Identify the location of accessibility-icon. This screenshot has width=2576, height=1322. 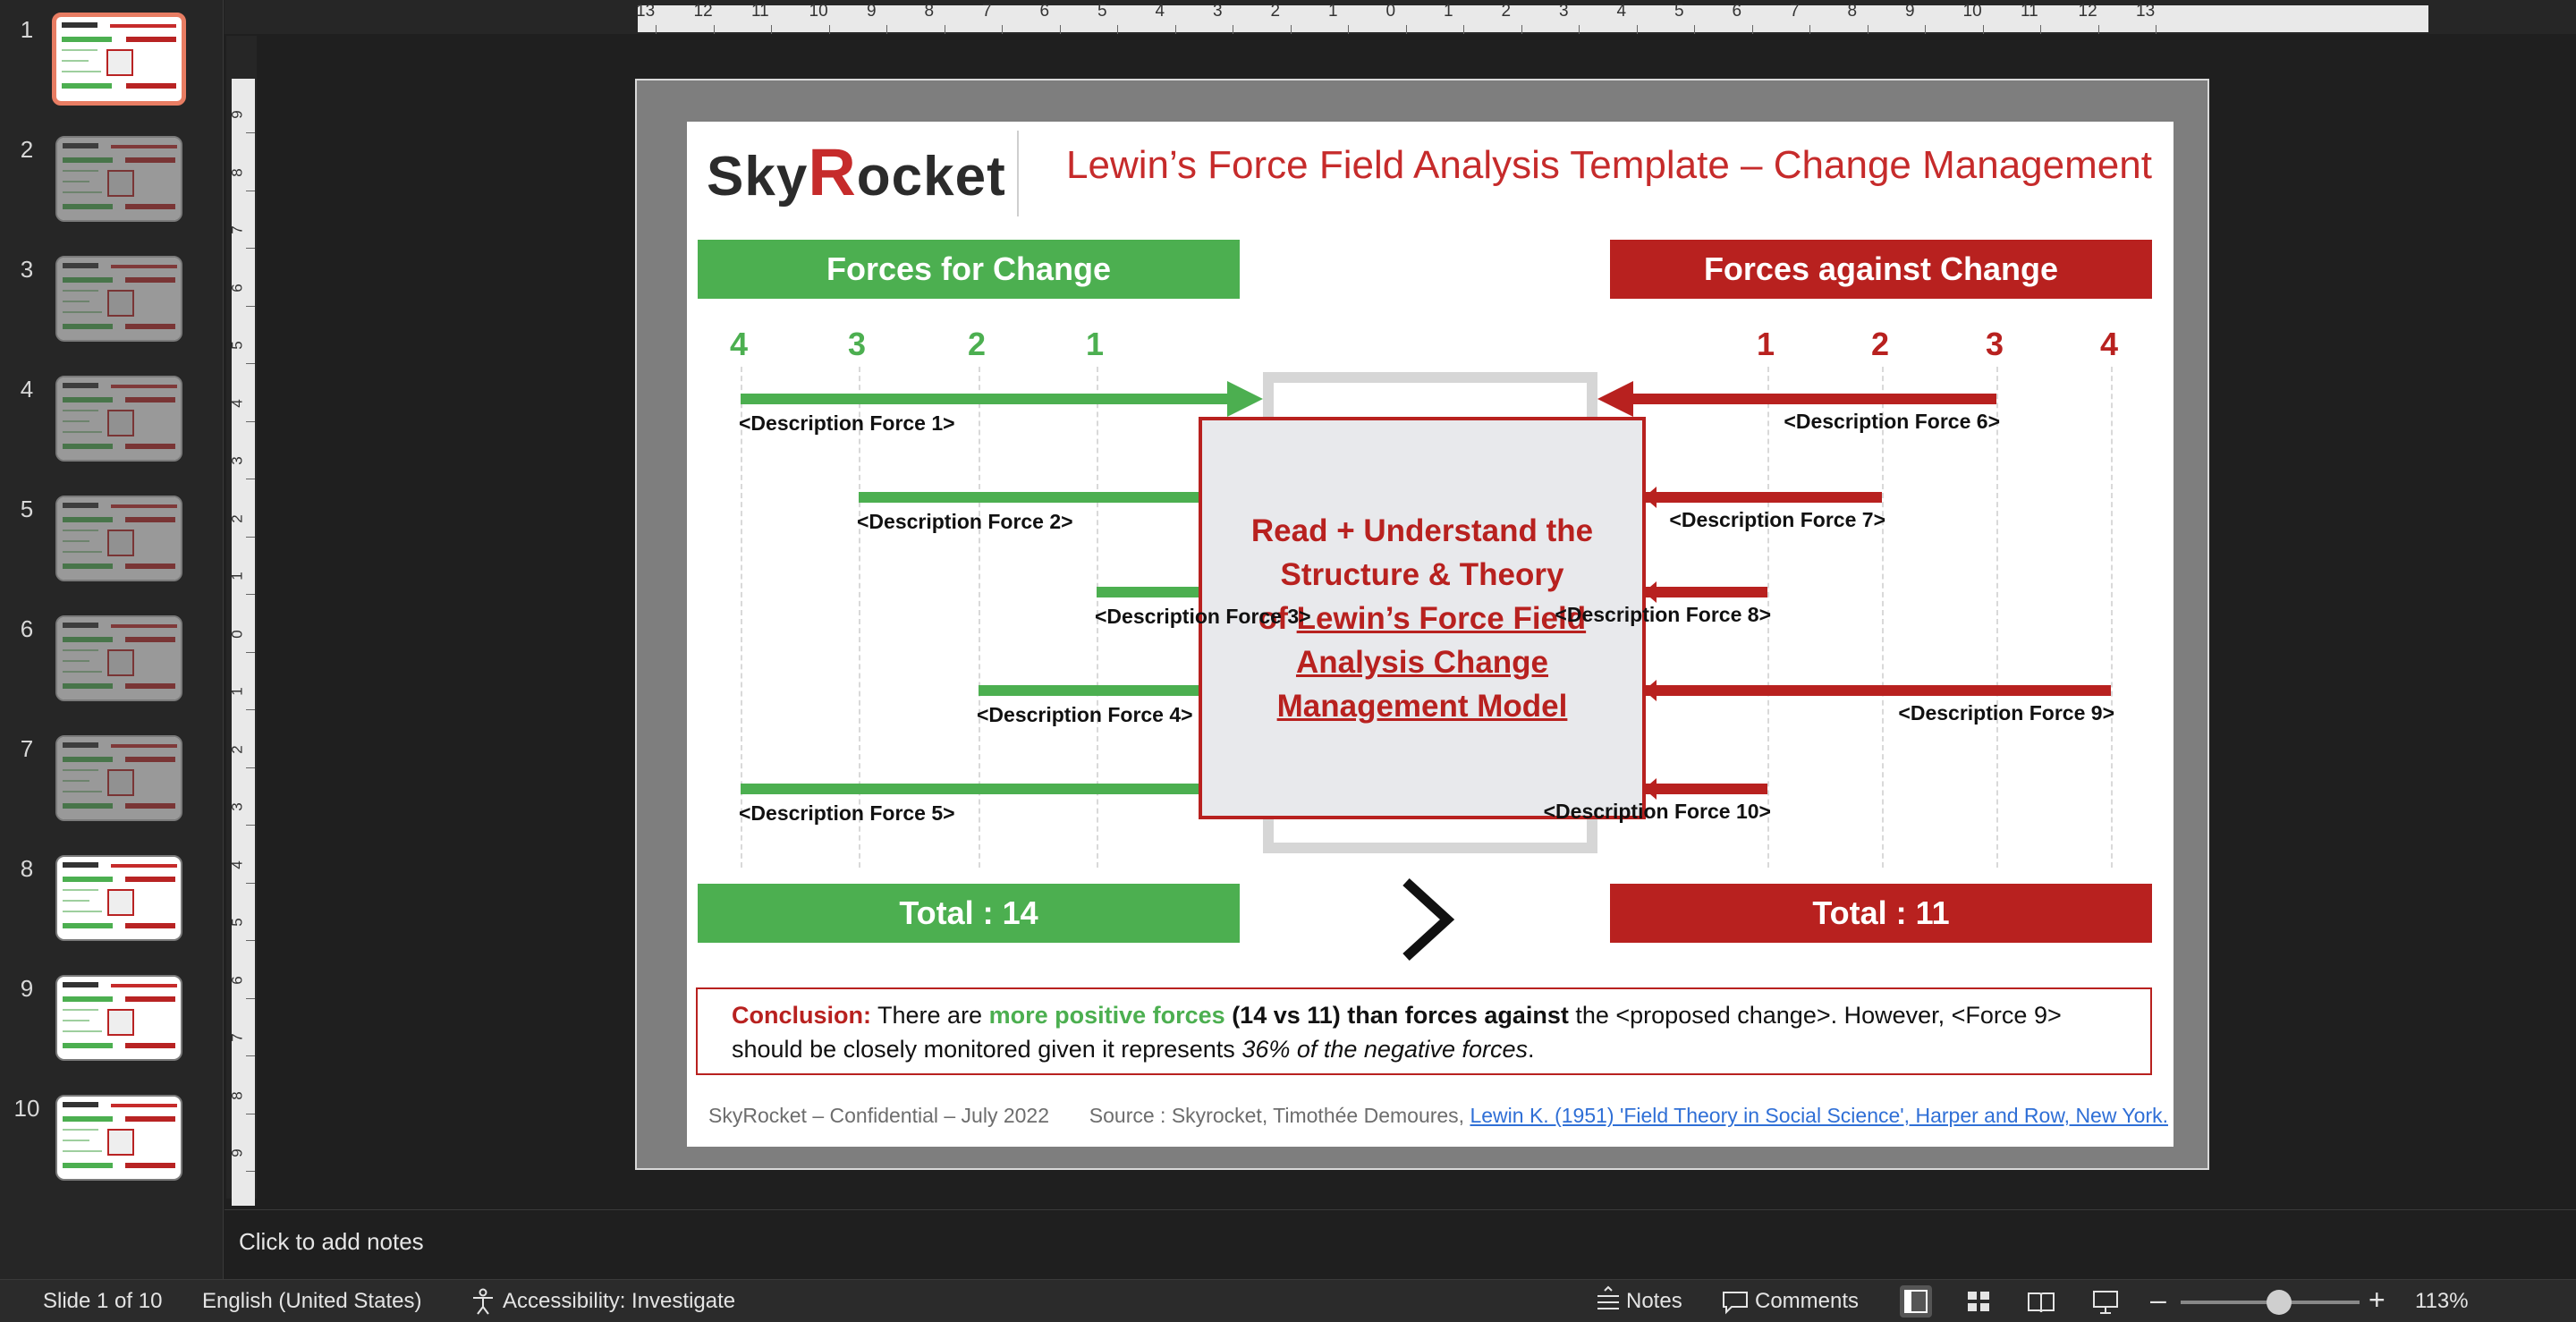
(483, 1302).